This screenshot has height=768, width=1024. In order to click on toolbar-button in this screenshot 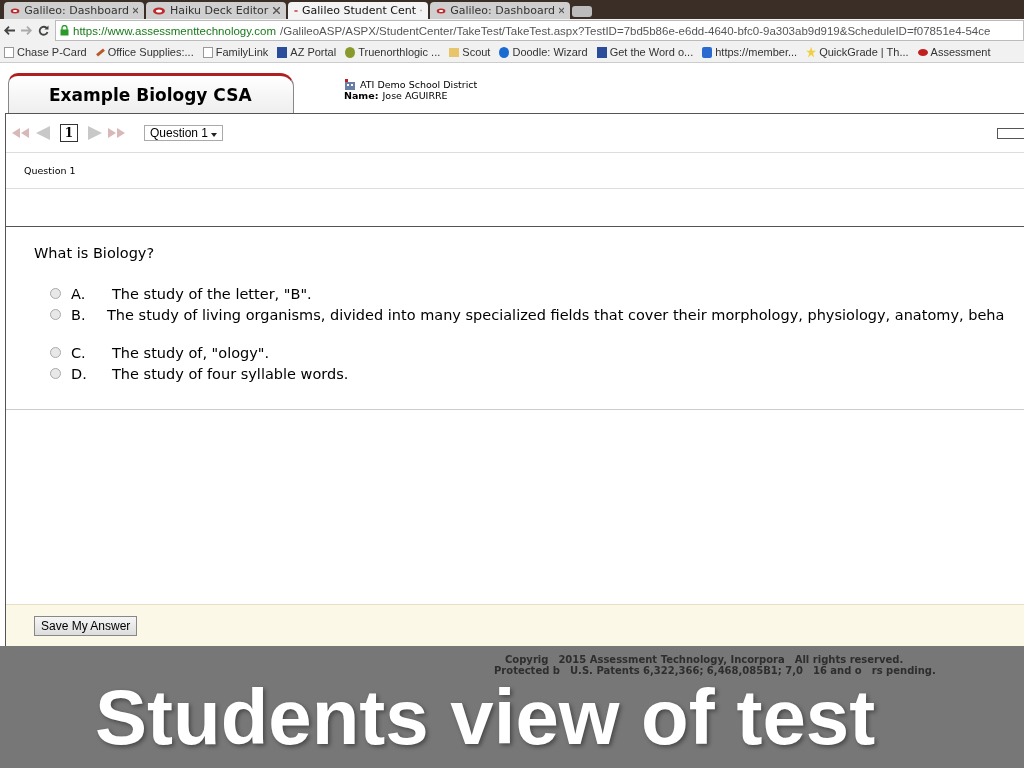, I will do `click(1010, 133)`.